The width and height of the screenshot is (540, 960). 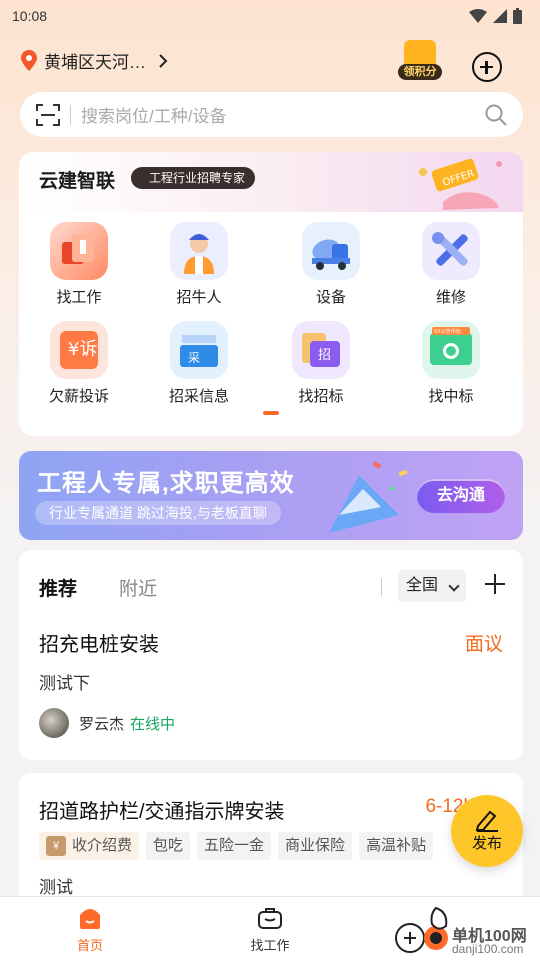 I want to click on tab-recommended: 推荐, so click(x=57, y=589).